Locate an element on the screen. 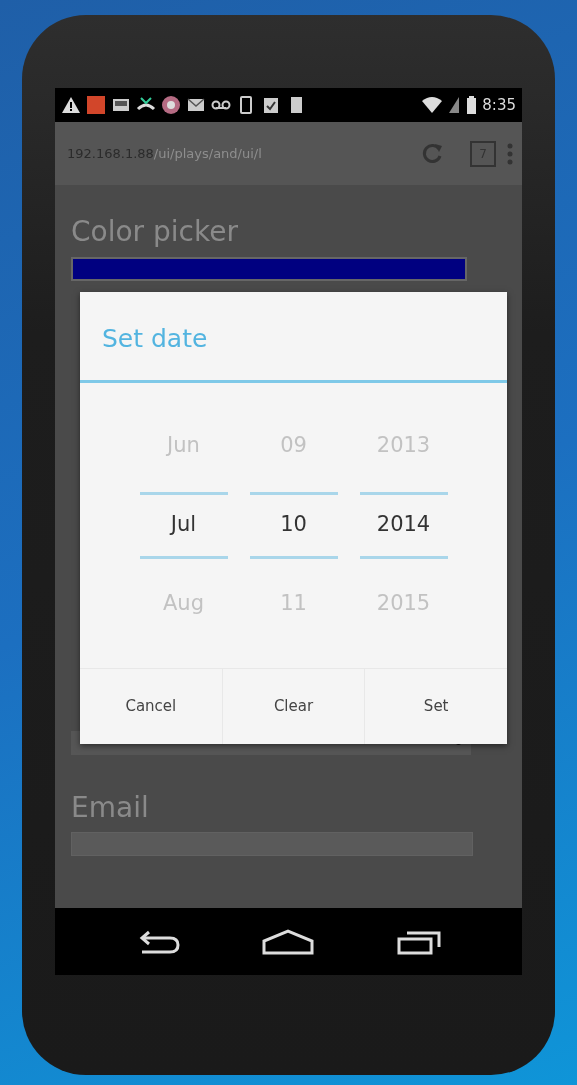 The image size is (577, 1085). url-path: /ui/plays/and/ui/l is located at coordinates (207, 153).